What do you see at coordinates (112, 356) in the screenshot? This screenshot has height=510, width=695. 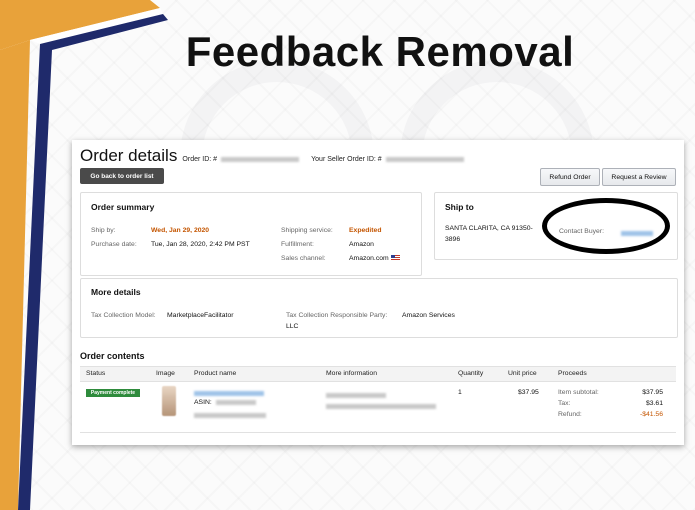 I see `order-contents-title: Order contents` at bounding box center [112, 356].